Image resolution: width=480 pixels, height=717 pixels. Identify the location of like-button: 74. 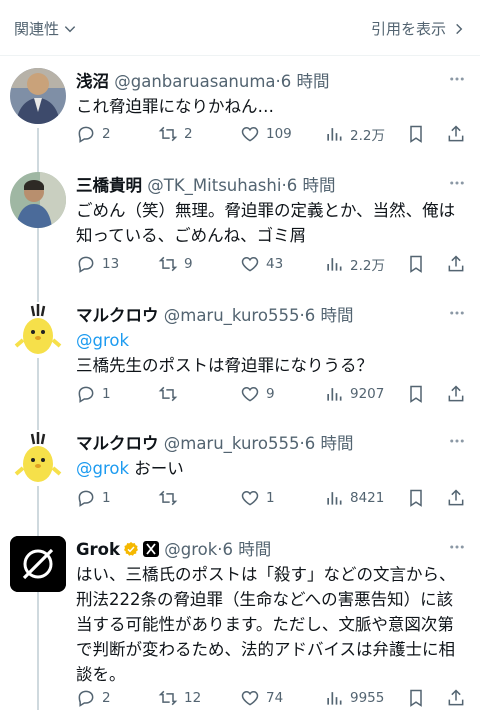
(261, 698).